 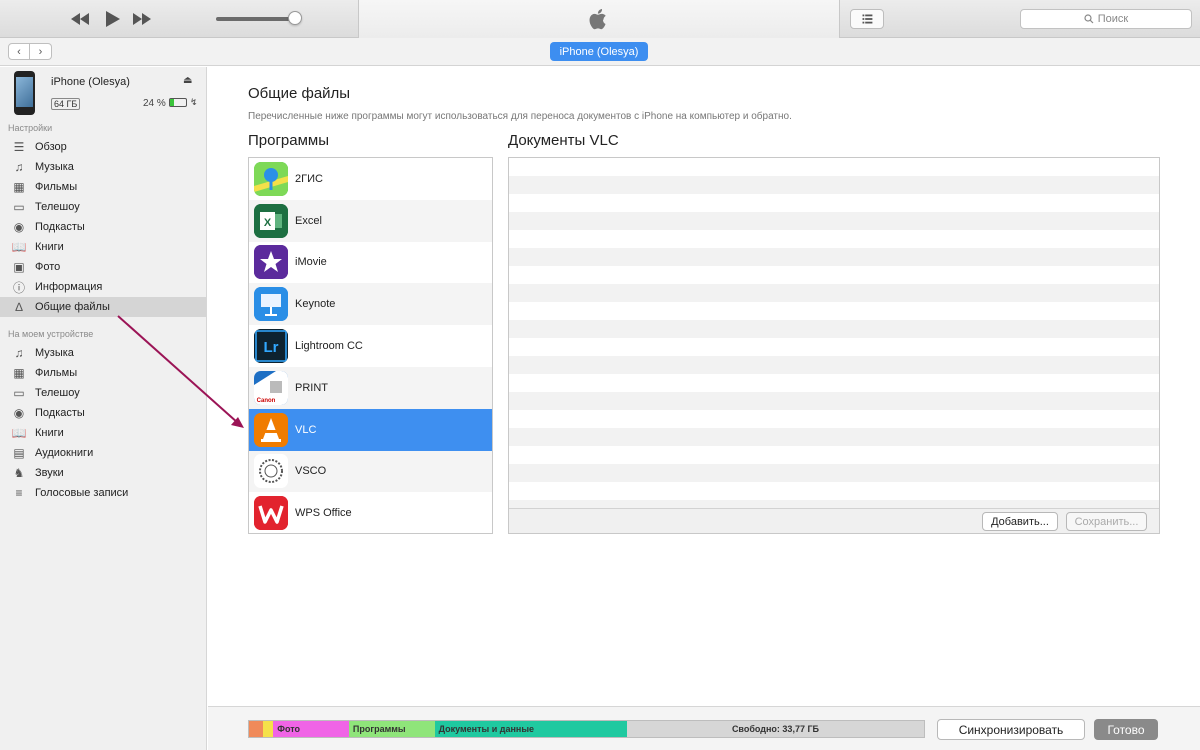 What do you see at coordinates (268, 729) in the screenshot?
I see `storage-segment` at bounding box center [268, 729].